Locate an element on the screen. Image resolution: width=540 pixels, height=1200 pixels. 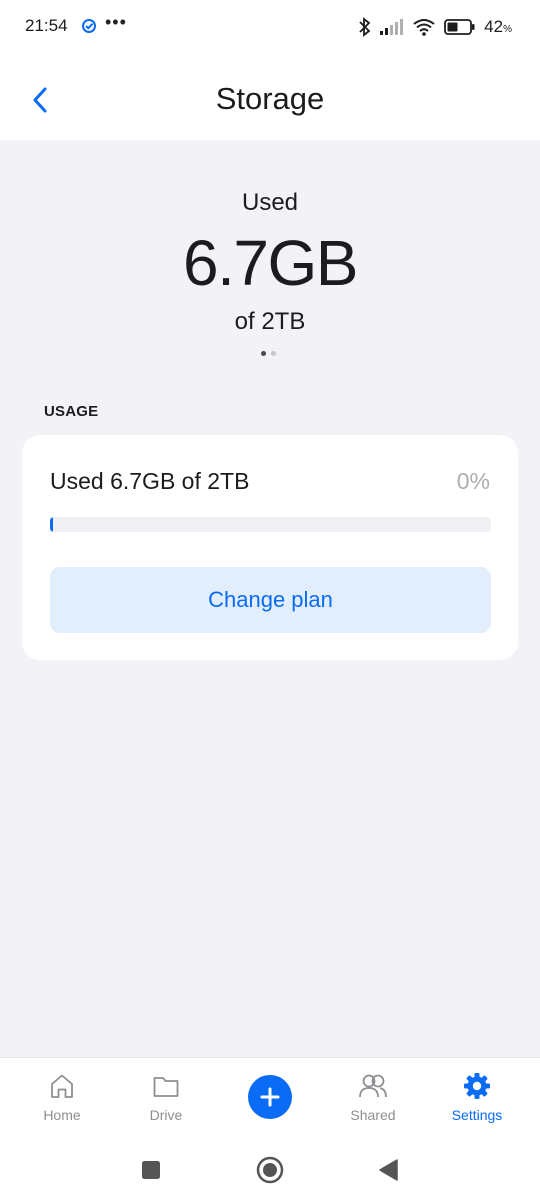
wifi-icon is located at coordinates (424, 27).